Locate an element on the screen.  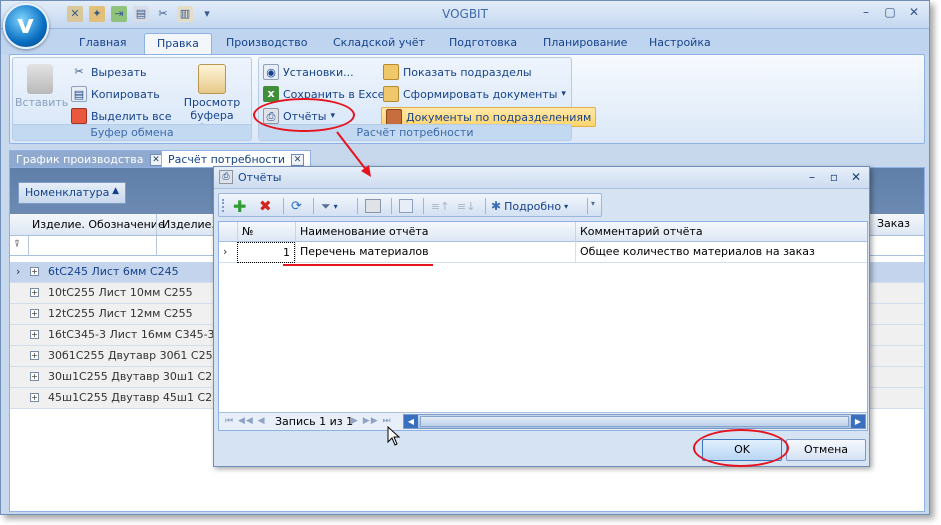
annotation-underline is located at coordinates (358, 265).